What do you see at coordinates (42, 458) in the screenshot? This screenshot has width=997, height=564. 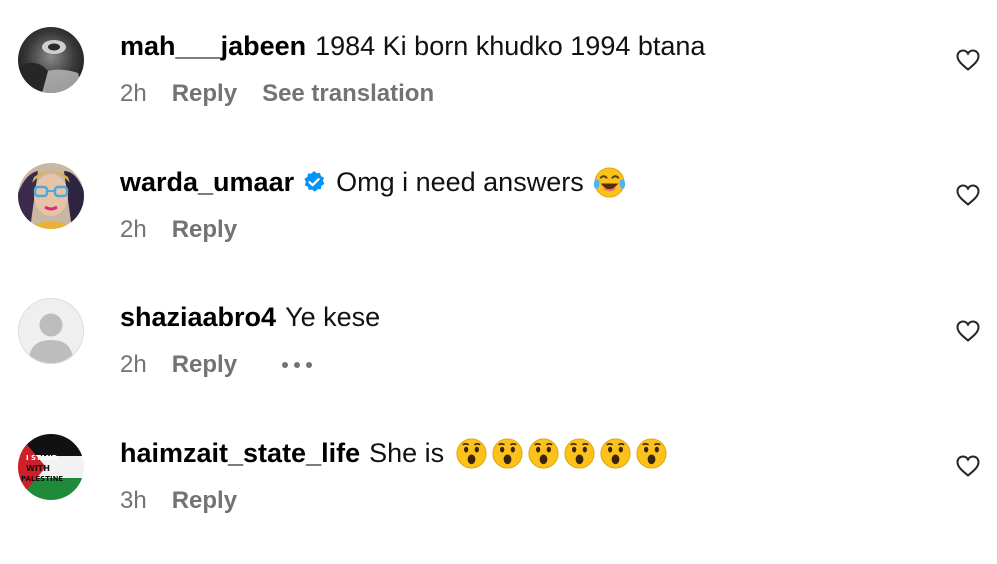 I see `avatar-text: I STAND` at bounding box center [42, 458].